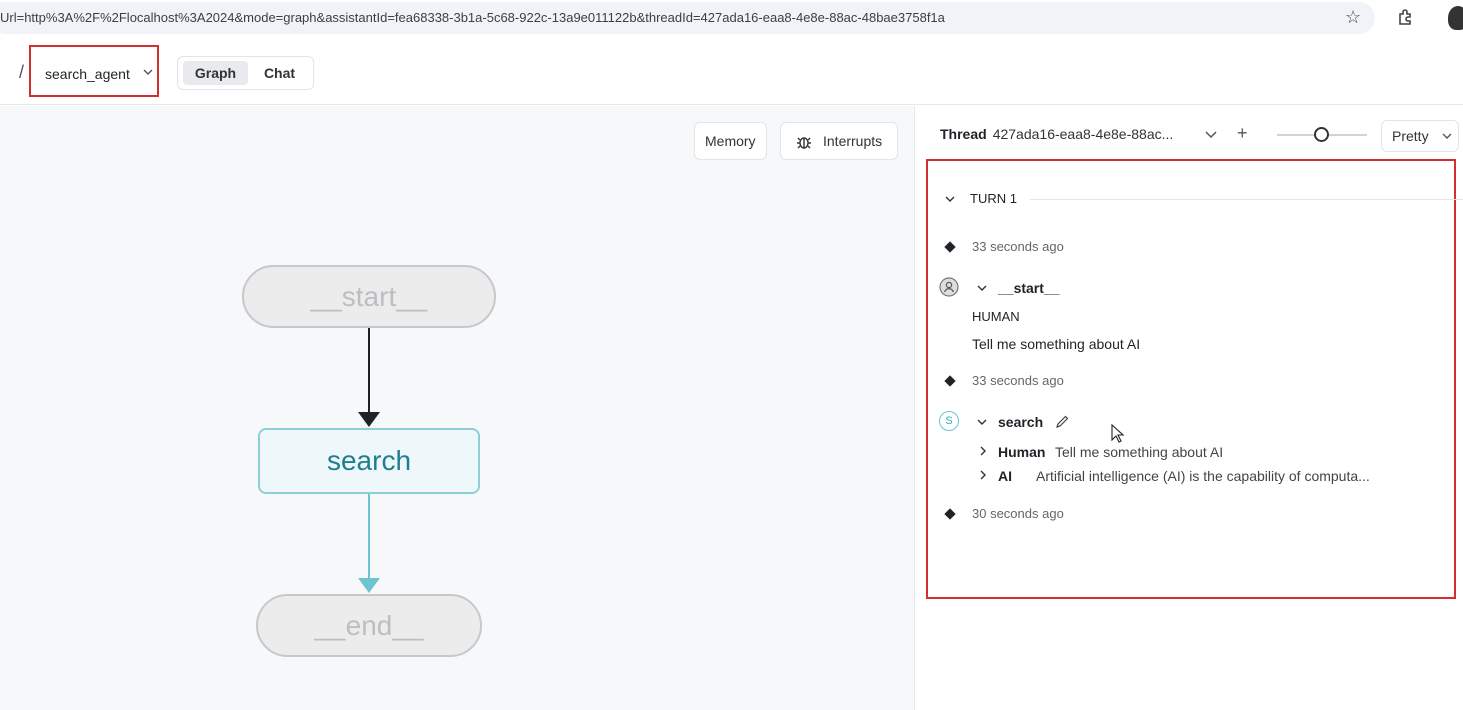  Describe the element at coordinates (1242, 133) in the screenshot. I see `new-thread-plus-icon: +` at that location.